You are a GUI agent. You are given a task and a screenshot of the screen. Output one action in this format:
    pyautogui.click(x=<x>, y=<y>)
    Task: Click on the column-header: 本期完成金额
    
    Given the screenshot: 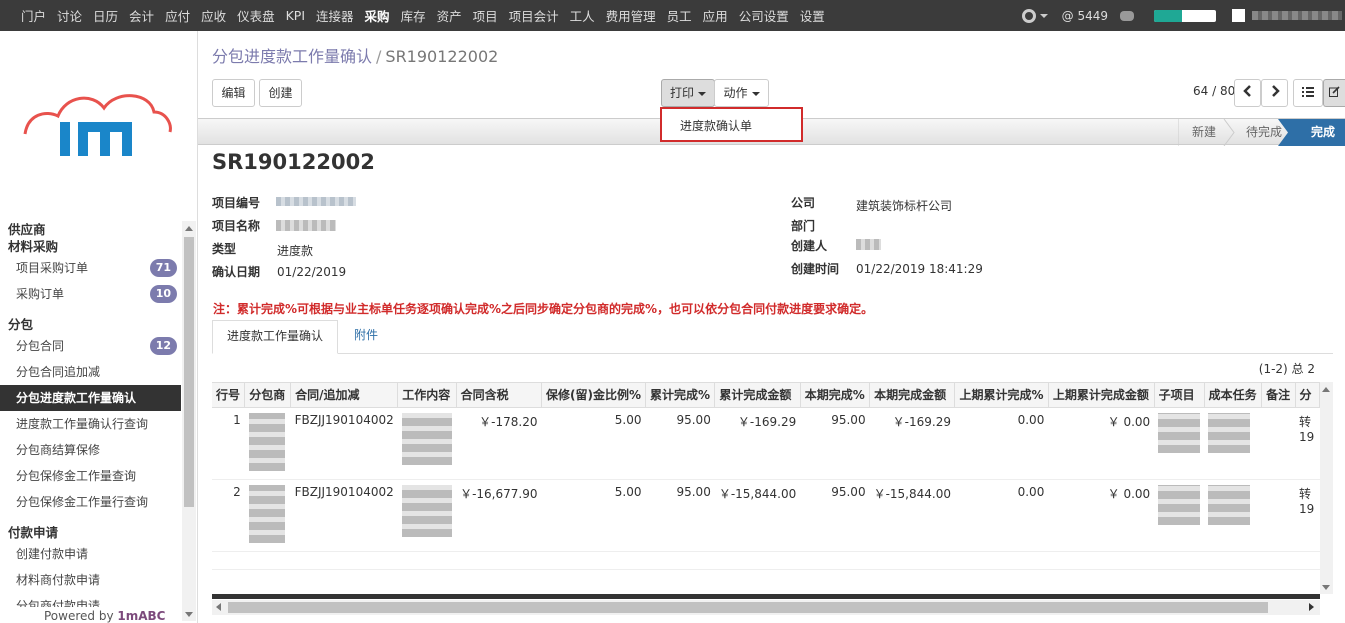 What is the action you would take?
    pyautogui.click(x=912, y=395)
    